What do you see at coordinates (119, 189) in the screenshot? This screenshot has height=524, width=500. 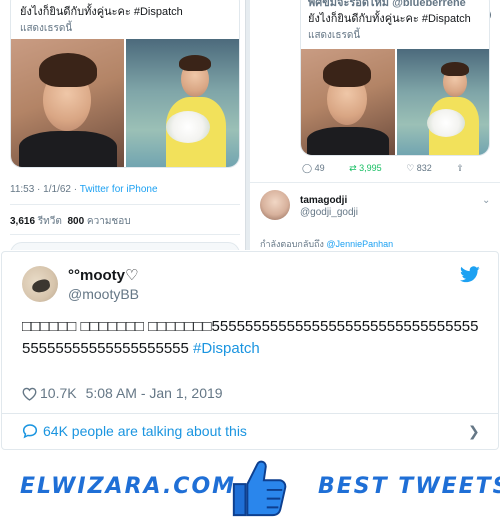 I see `source-link: Twitter for iPhone` at bounding box center [119, 189].